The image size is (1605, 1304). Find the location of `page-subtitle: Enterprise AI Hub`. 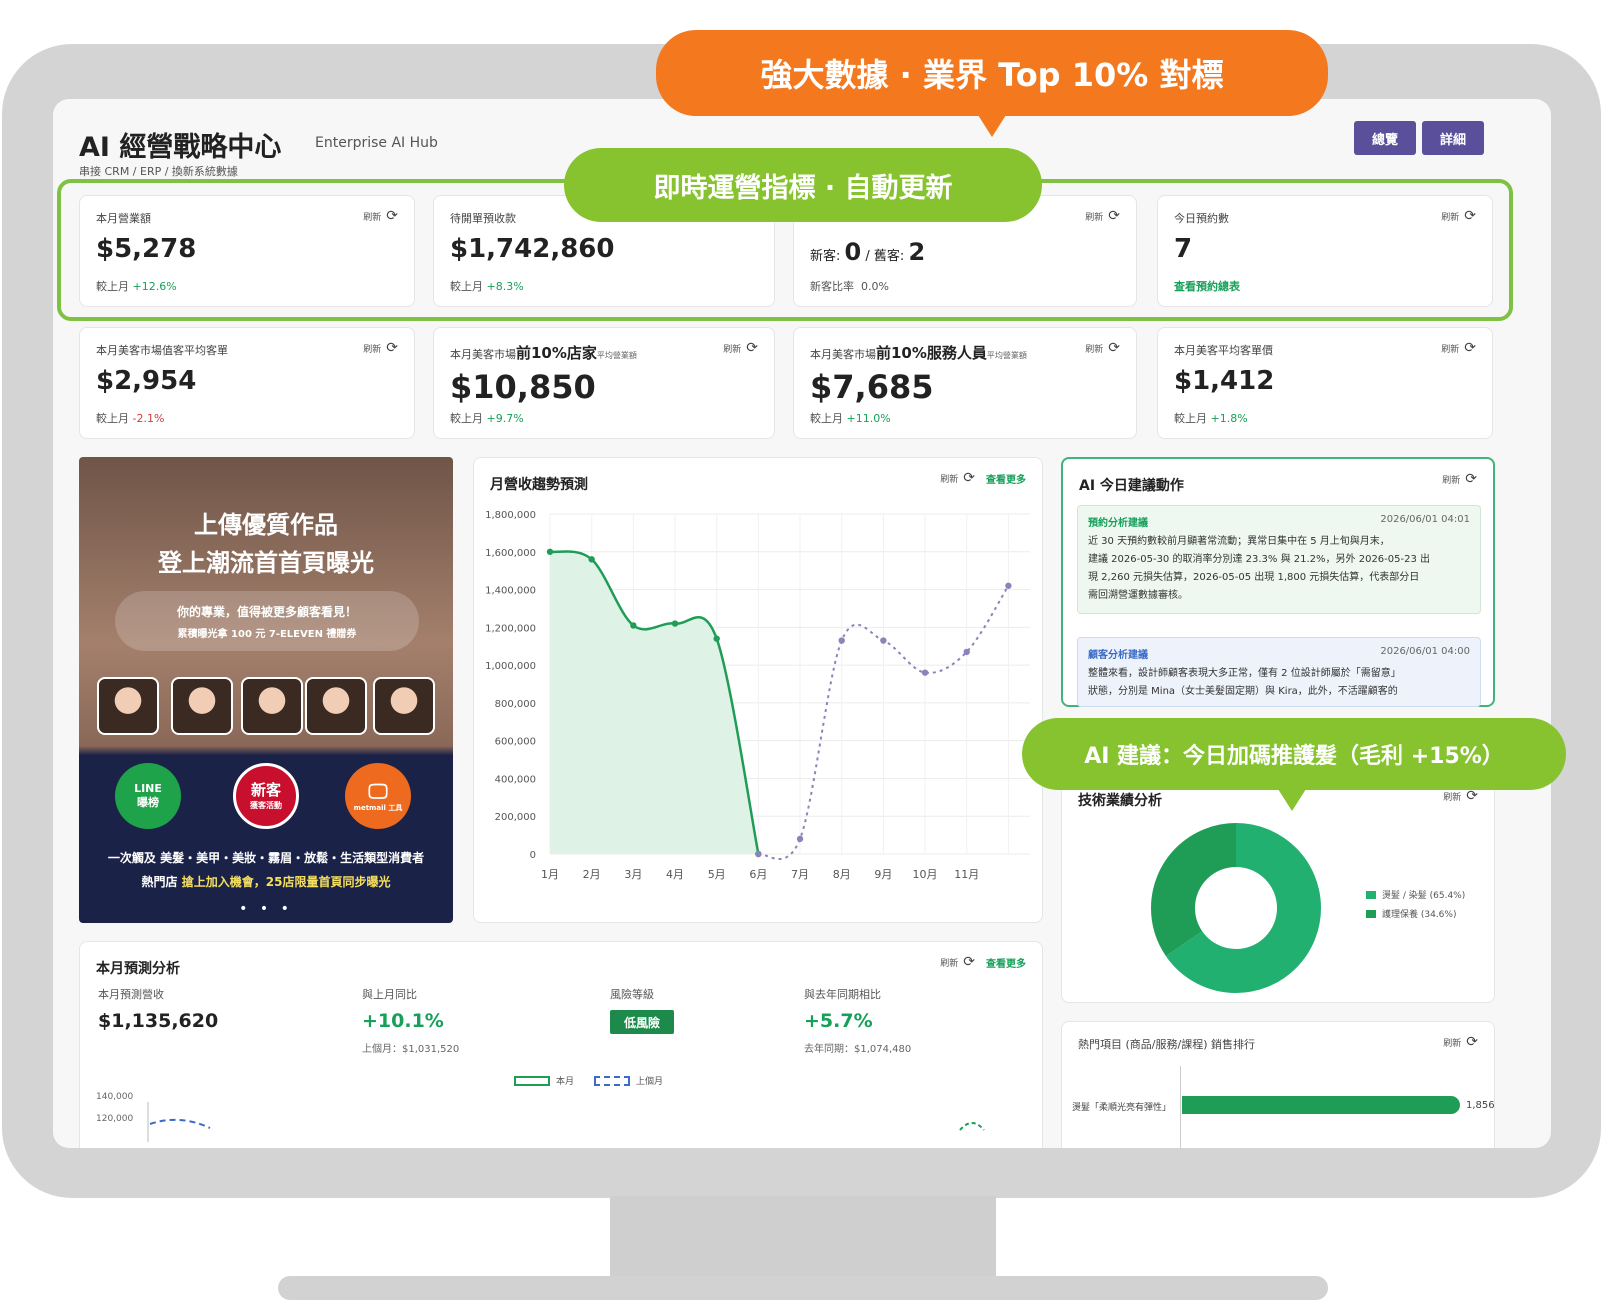

page-subtitle: Enterprise AI Hub is located at coordinates (376, 143).